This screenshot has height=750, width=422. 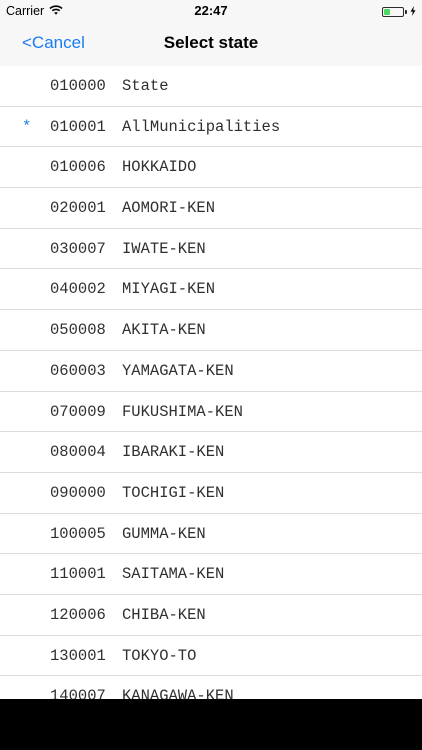 What do you see at coordinates (173, 574) in the screenshot?
I see `state-name: SAITAMA-KEN` at bounding box center [173, 574].